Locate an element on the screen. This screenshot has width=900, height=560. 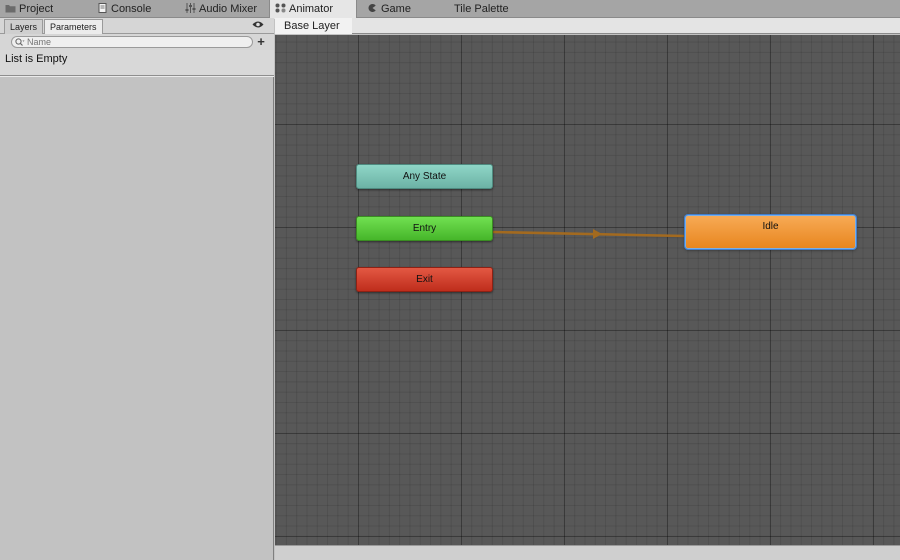
tab-audio-mixer: Audio Mixer is located at coordinates (225, 9).